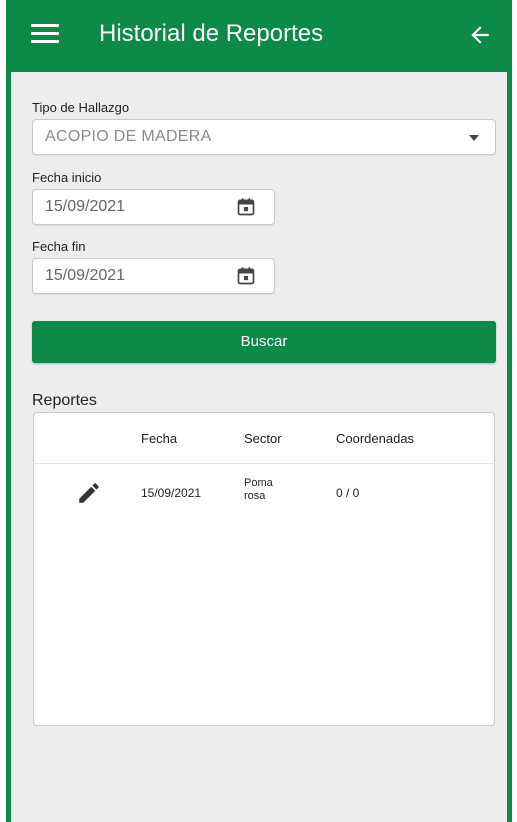 The image size is (517, 822). I want to click on table-row: 15/09/2021 Poma rosa 0 / 0, so click(264, 494).